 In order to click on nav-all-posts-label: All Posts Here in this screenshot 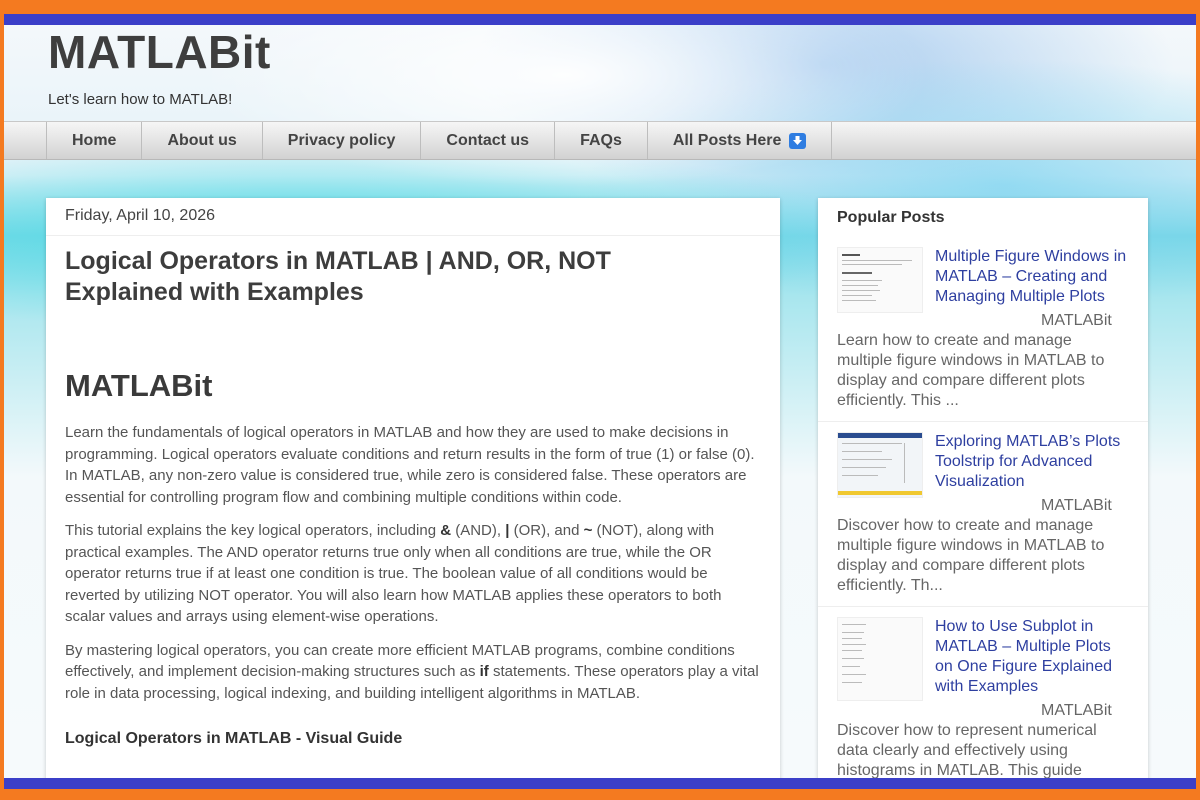, I will do `click(727, 140)`.